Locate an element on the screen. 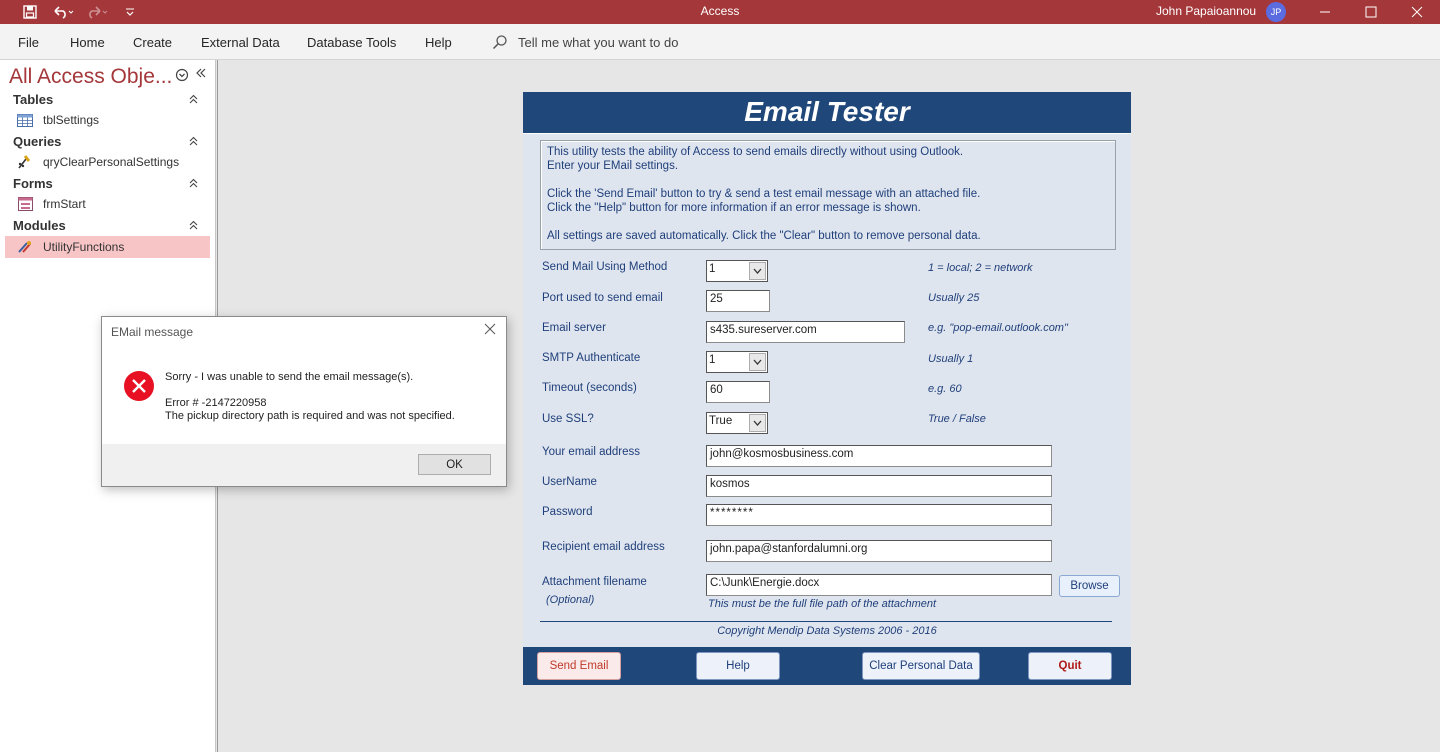 The height and width of the screenshot is (752, 1440). ssl-value: True is located at coordinates (721, 421).